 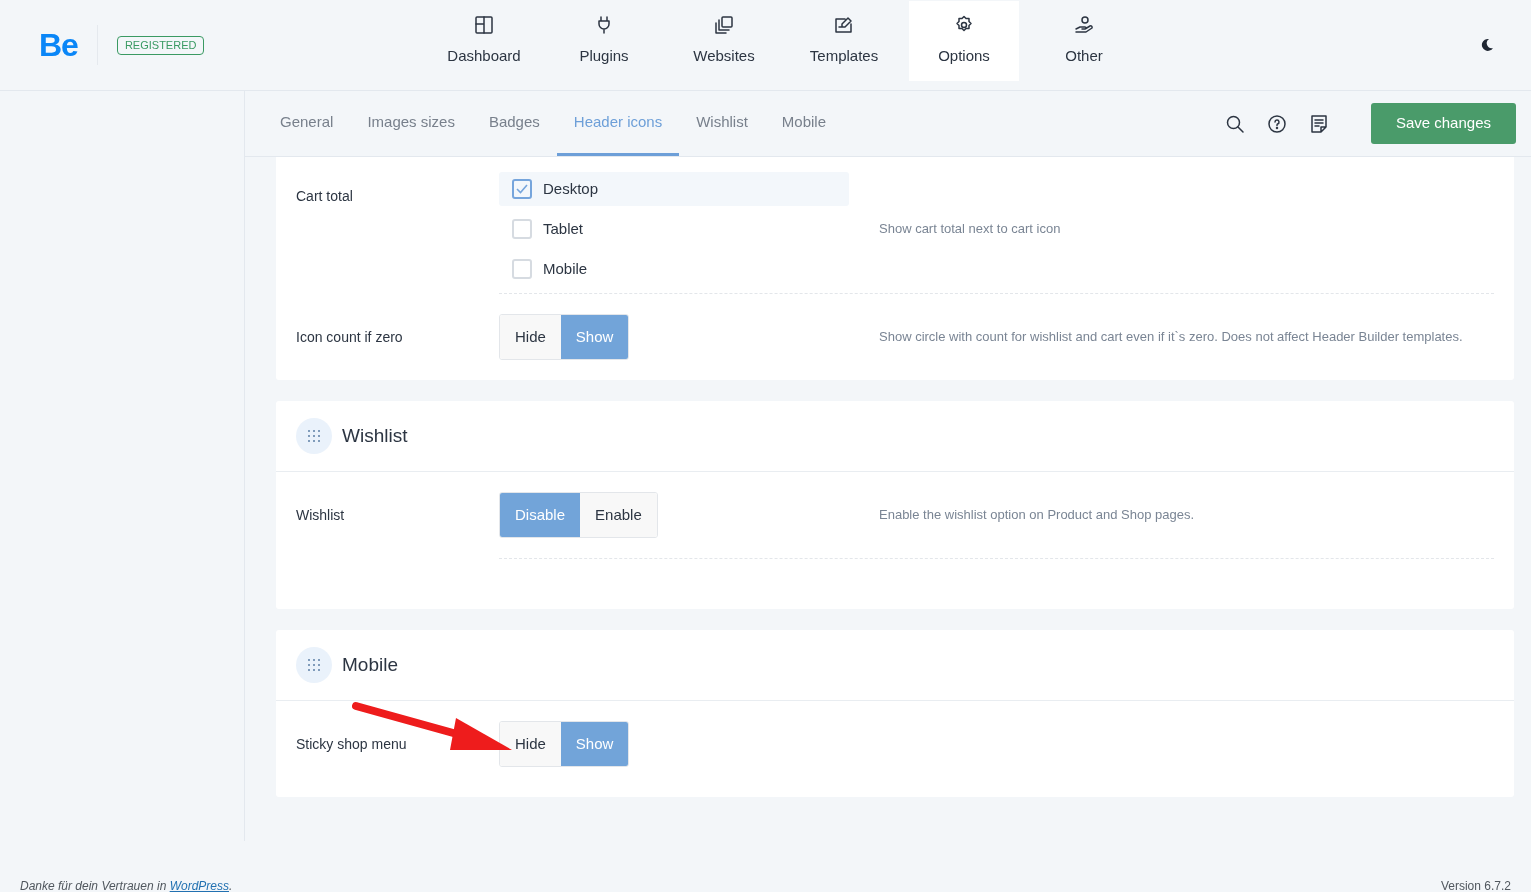 I want to click on setting-label: Wishlist, so click(x=320, y=515).